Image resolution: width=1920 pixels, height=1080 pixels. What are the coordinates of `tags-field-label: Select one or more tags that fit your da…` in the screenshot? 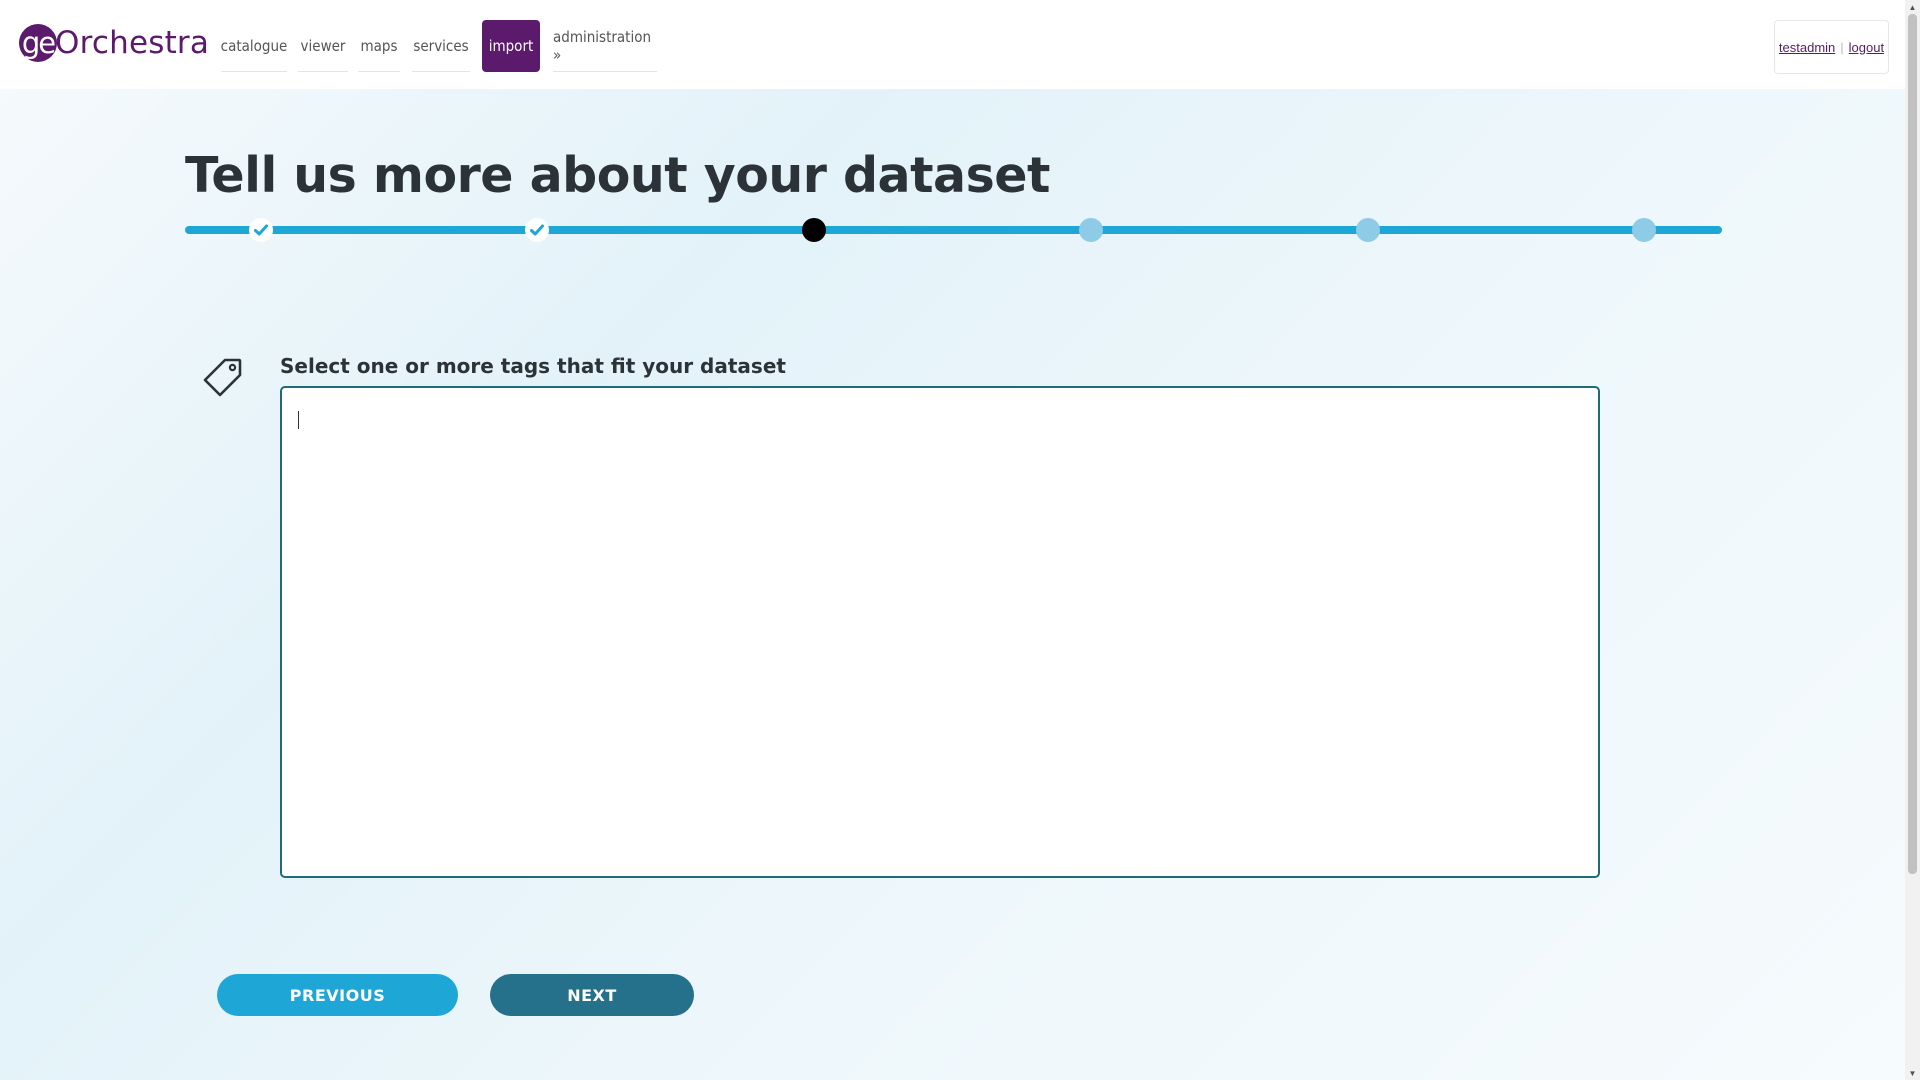 It's located at (533, 366).